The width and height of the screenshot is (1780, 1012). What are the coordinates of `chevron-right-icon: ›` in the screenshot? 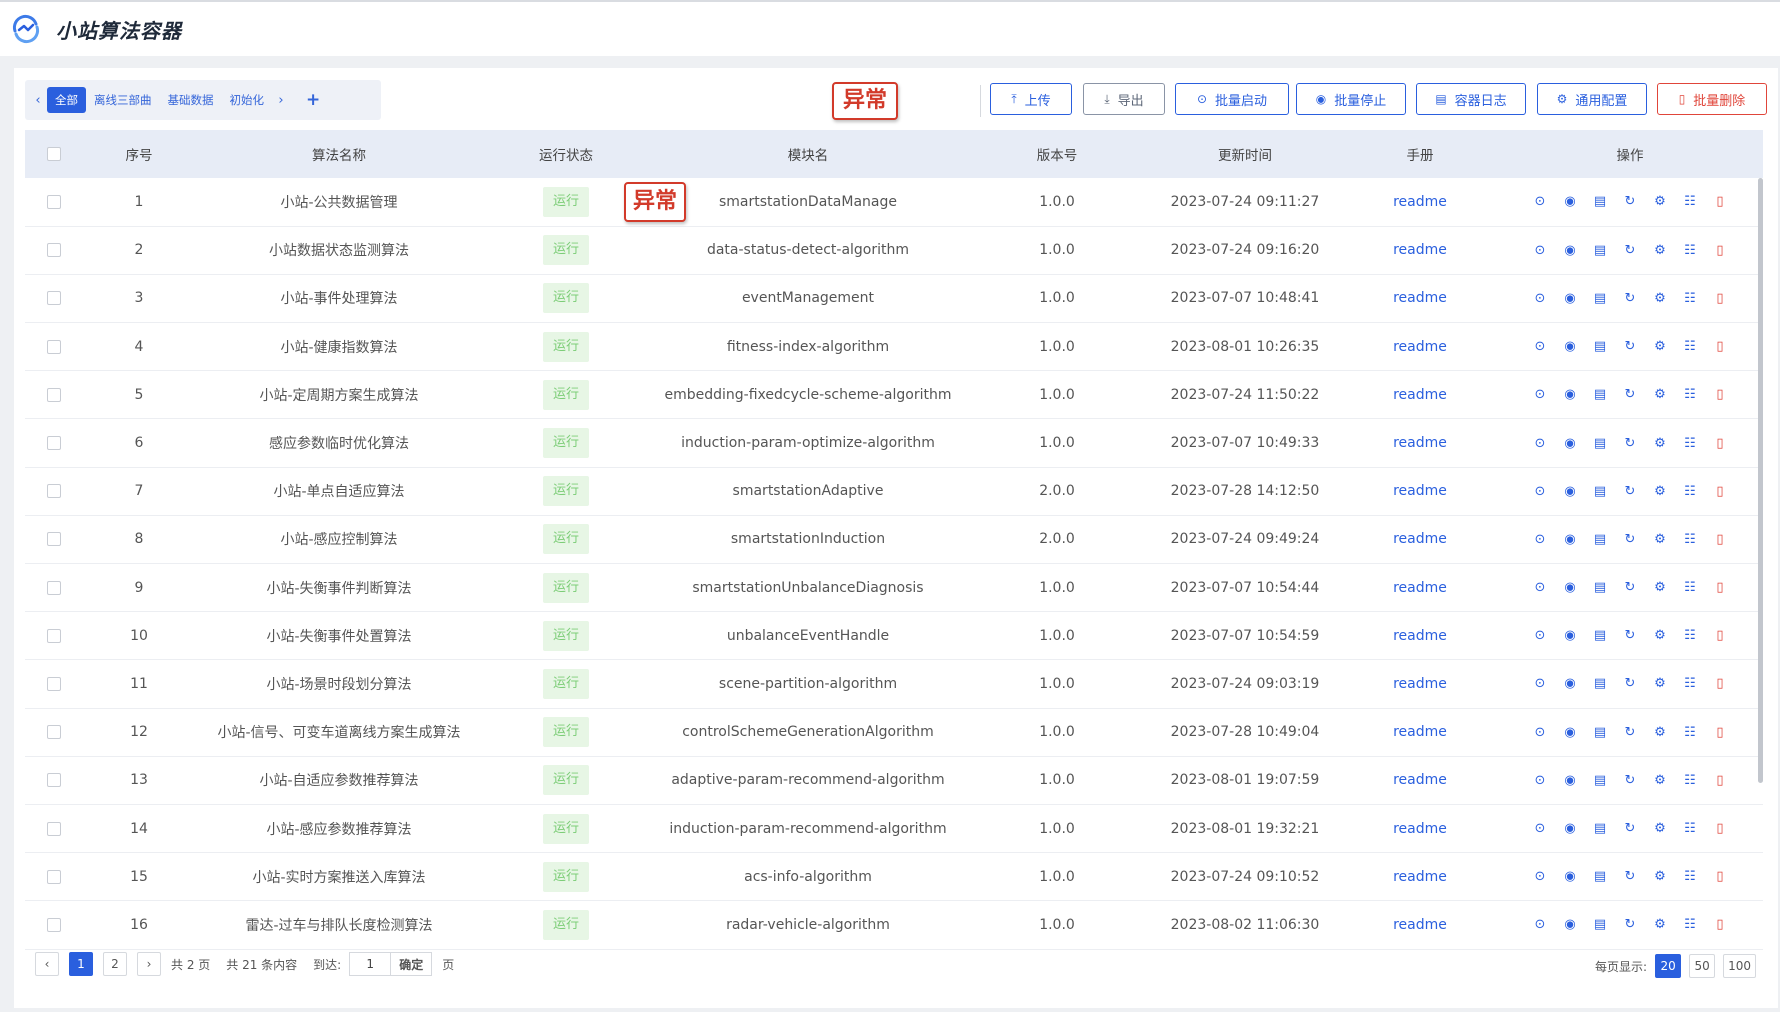 It's located at (281, 100).